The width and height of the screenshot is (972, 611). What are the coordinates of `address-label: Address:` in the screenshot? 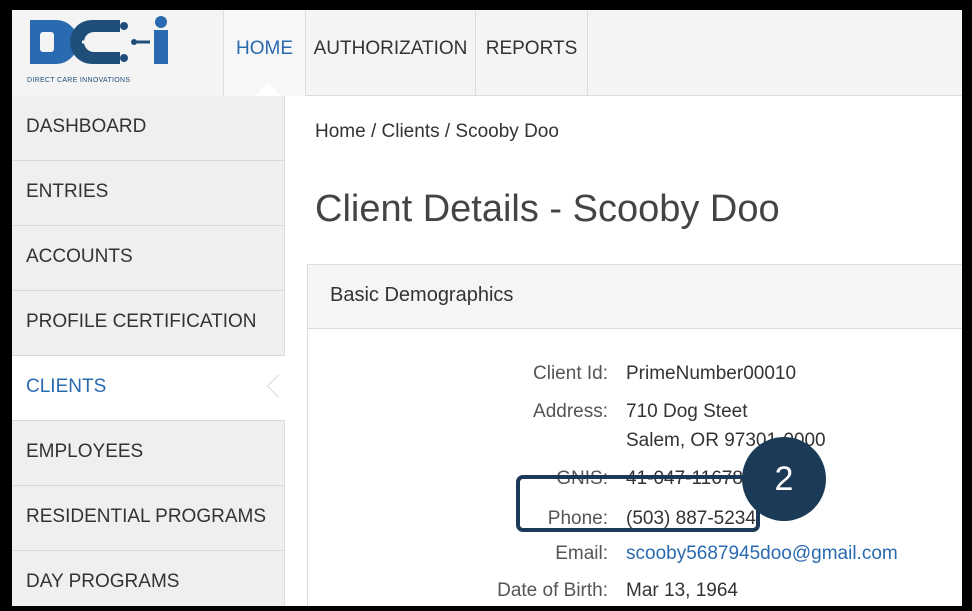 It's located at (570, 411).